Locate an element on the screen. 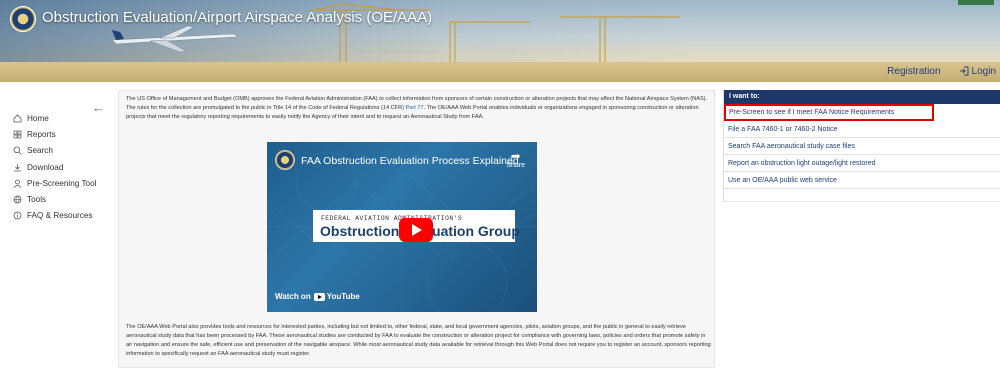 The width and height of the screenshot is (1000, 370). sidebar-item-search: Search is located at coordinates (60, 151).